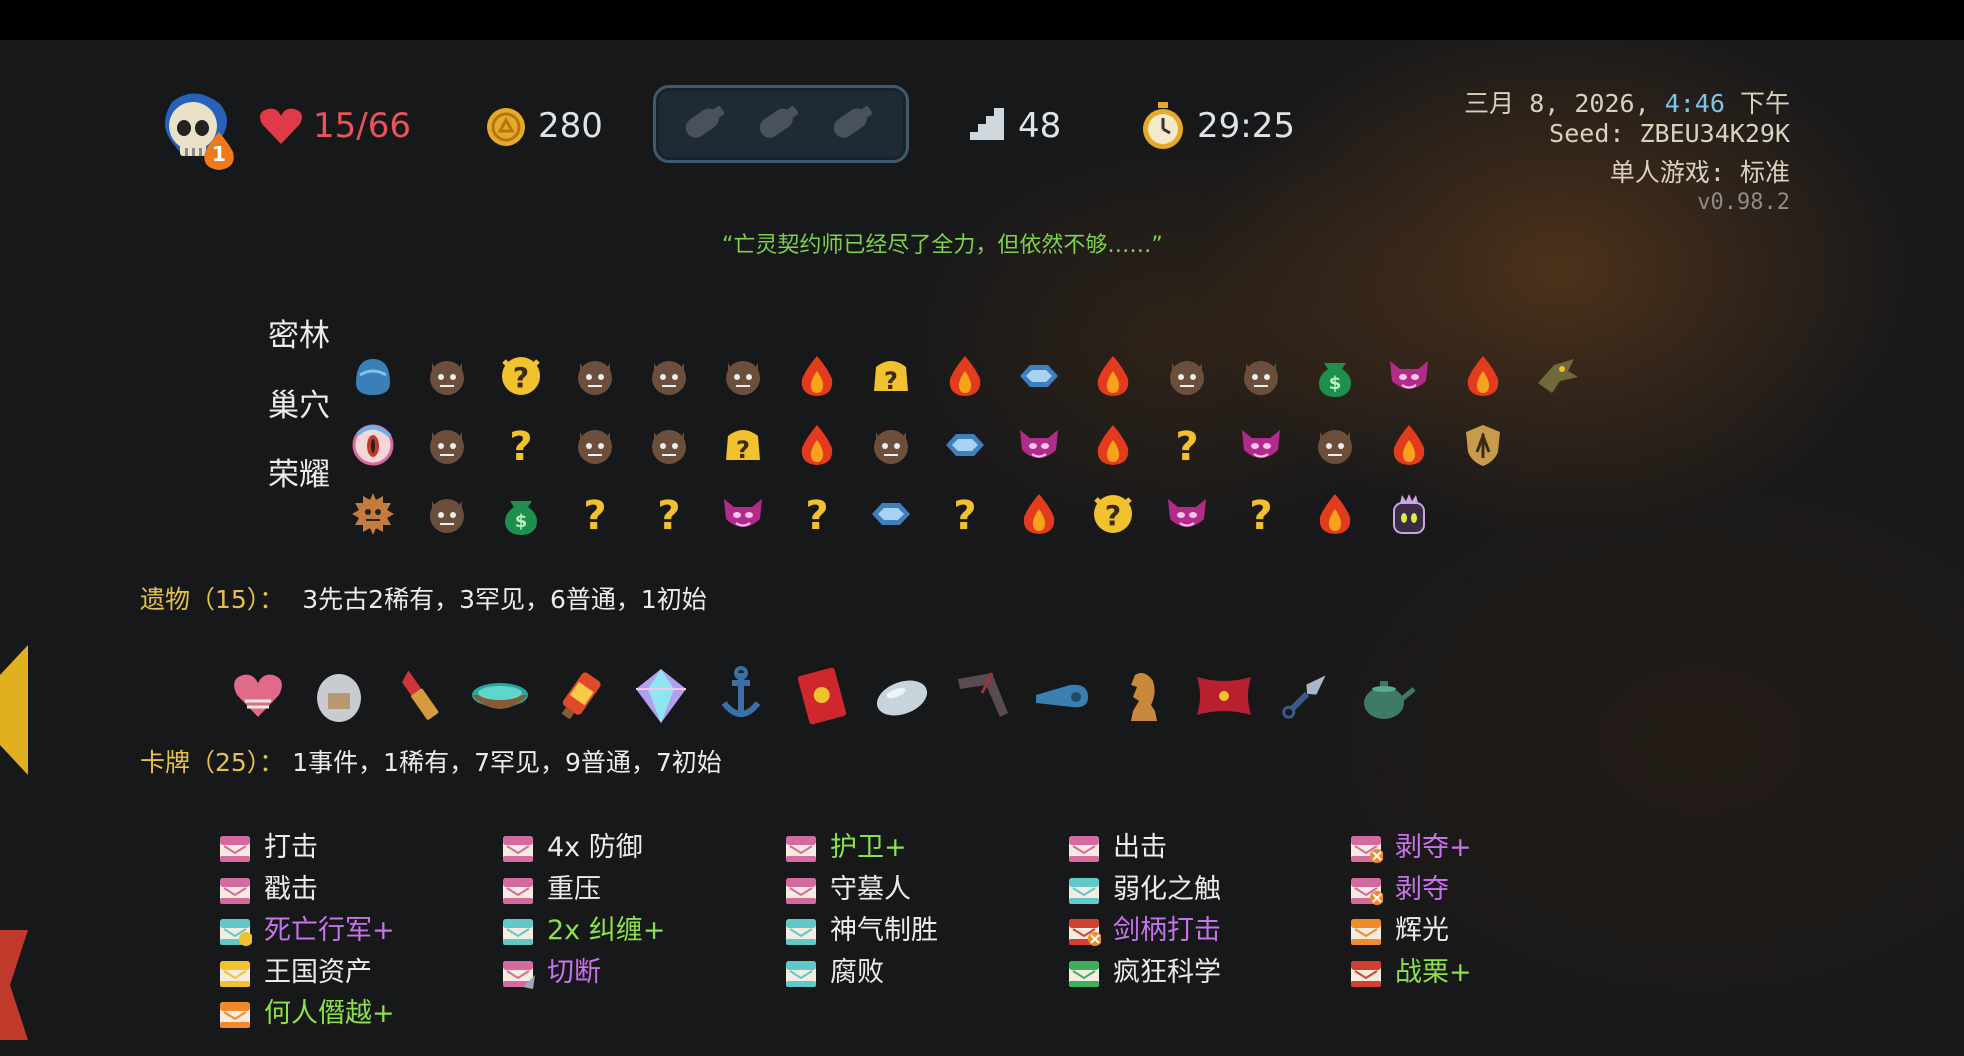  What do you see at coordinates (219, 154) in the screenshot?
I see `deaths-count: 1` at bounding box center [219, 154].